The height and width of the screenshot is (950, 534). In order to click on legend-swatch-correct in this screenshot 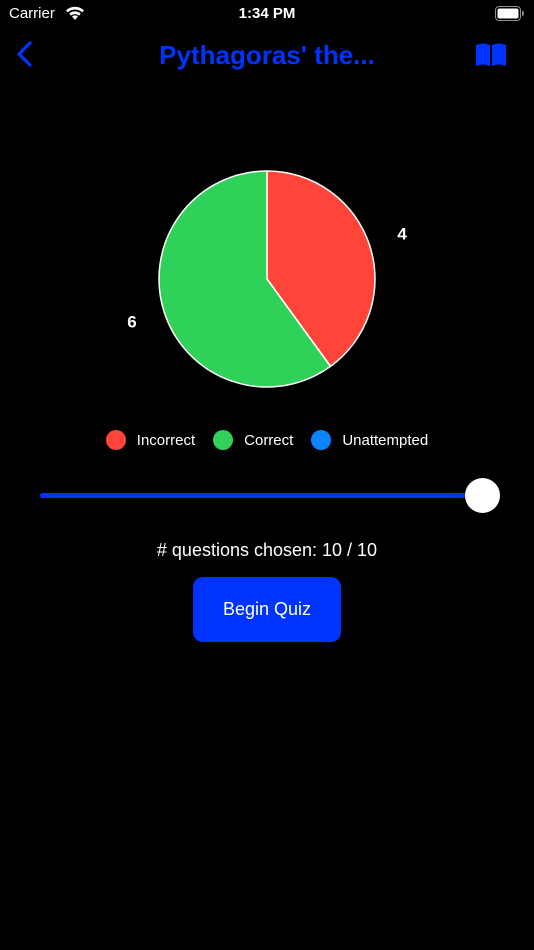, I will do `click(223, 440)`.